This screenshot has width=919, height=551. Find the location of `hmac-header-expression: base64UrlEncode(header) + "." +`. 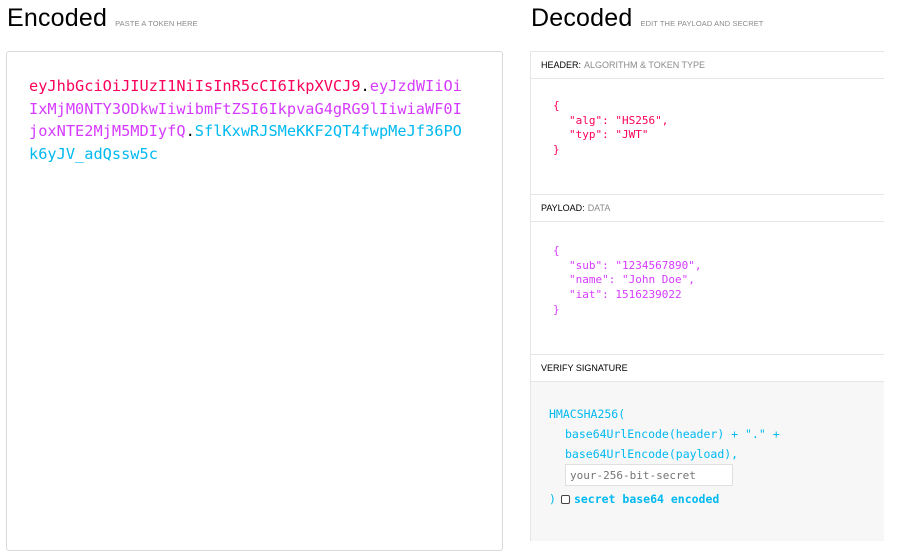

hmac-header-expression: base64UrlEncode(header) + "." + is located at coordinates (672, 434).